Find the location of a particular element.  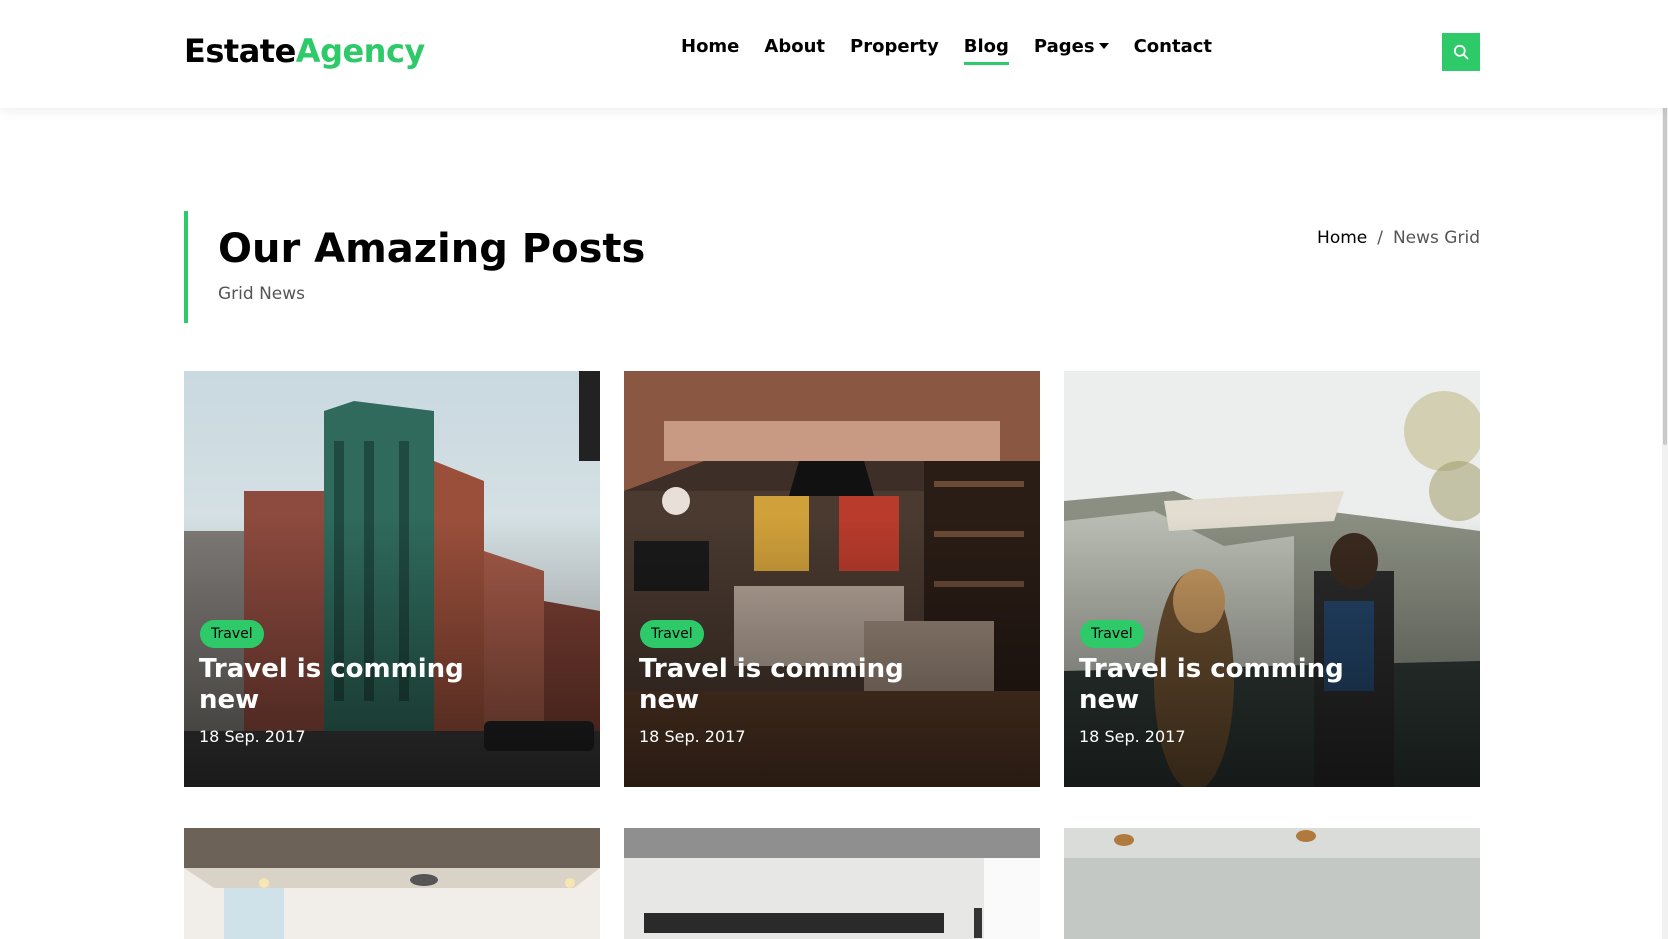

breadcrumb: Home / News Grid is located at coordinates (1398, 238).